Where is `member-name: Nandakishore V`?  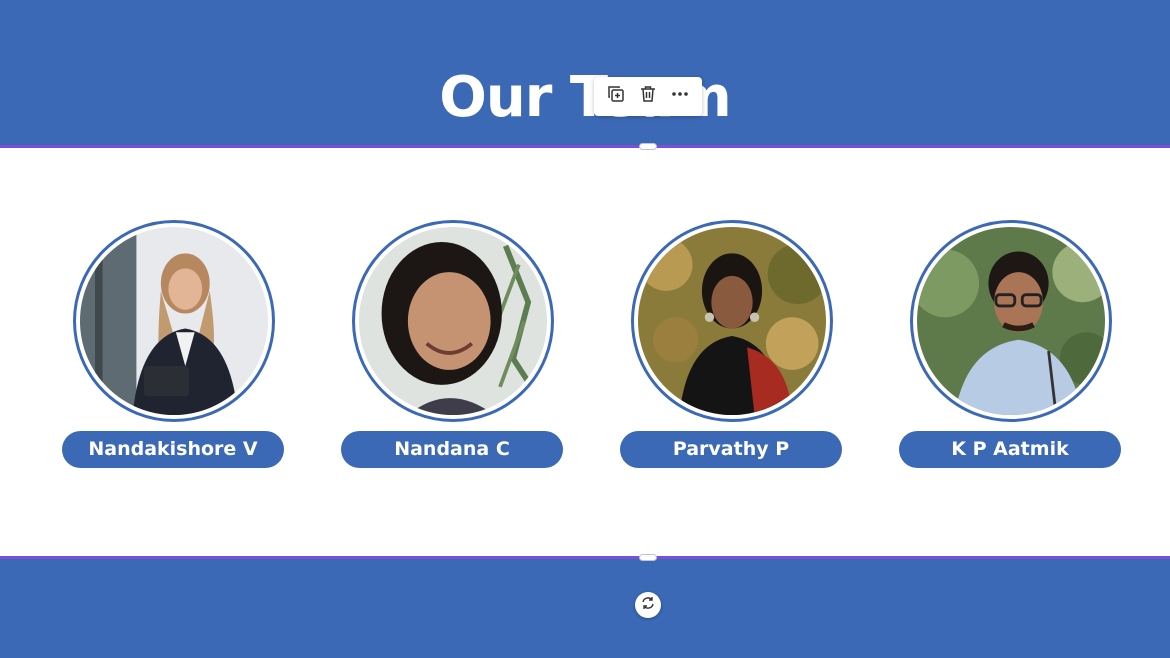 member-name: Nandakishore V is located at coordinates (173, 449).